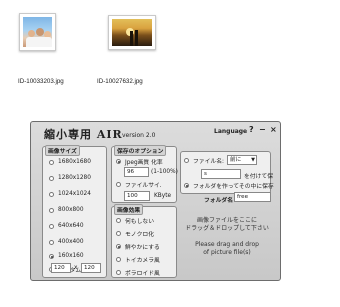 Image resolution: width=340 pixels, height=307 pixels. I want to click on file-name-1: ID-10033203.jpg, so click(41, 81).